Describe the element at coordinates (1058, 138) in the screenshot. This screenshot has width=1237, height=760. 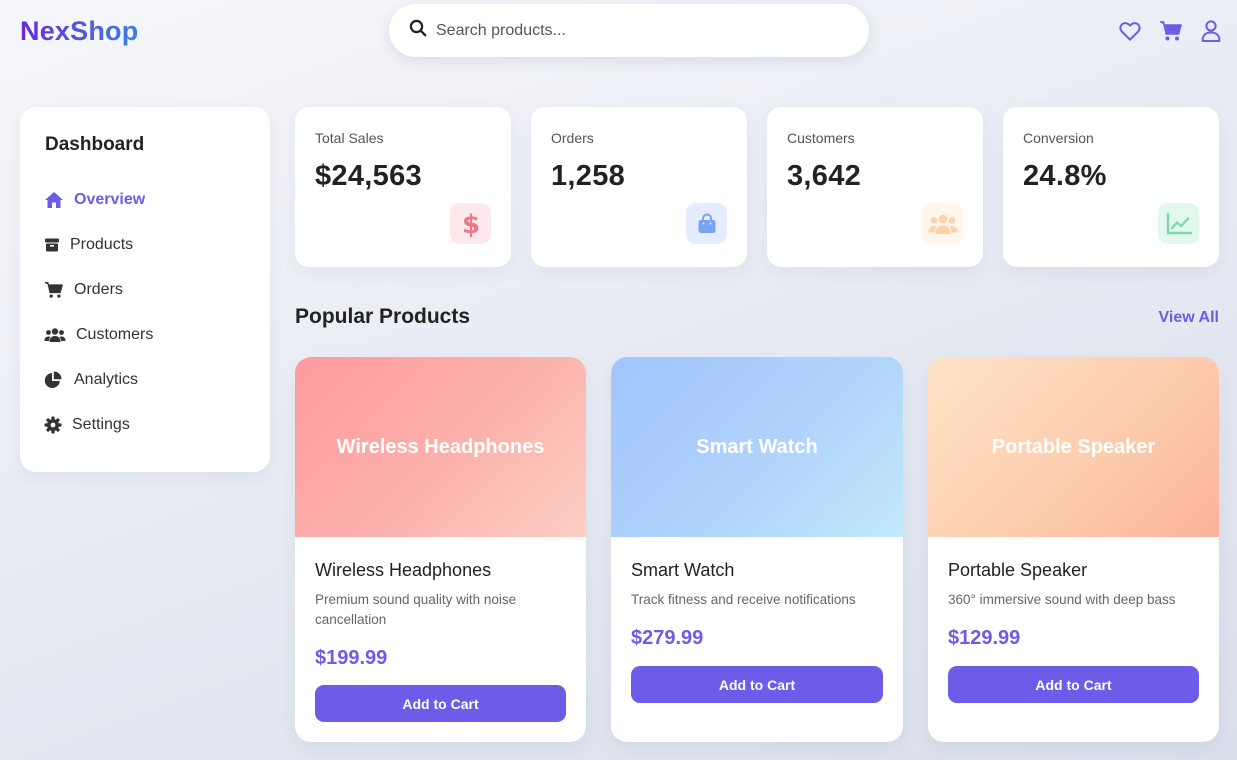
I see `stat-label: Conversion` at that location.